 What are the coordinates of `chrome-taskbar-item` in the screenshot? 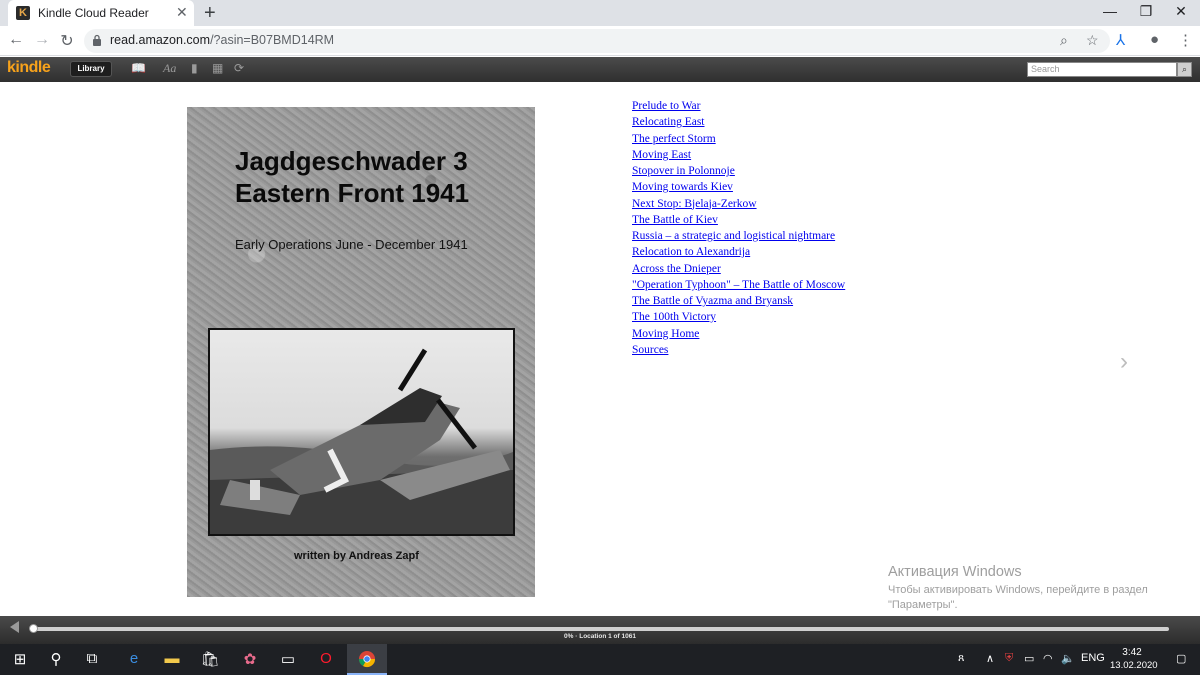 It's located at (367, 659).